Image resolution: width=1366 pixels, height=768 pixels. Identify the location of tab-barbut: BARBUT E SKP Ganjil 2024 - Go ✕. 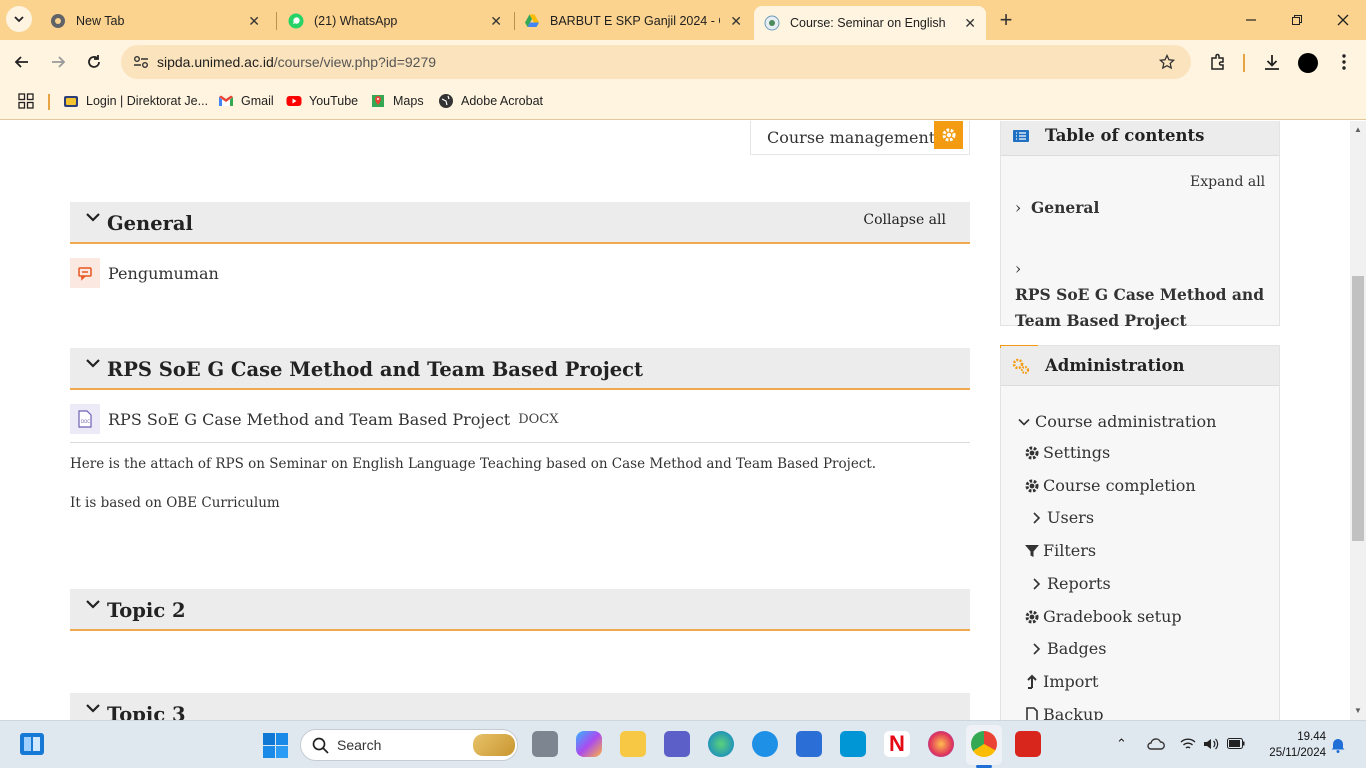
(633, 21).